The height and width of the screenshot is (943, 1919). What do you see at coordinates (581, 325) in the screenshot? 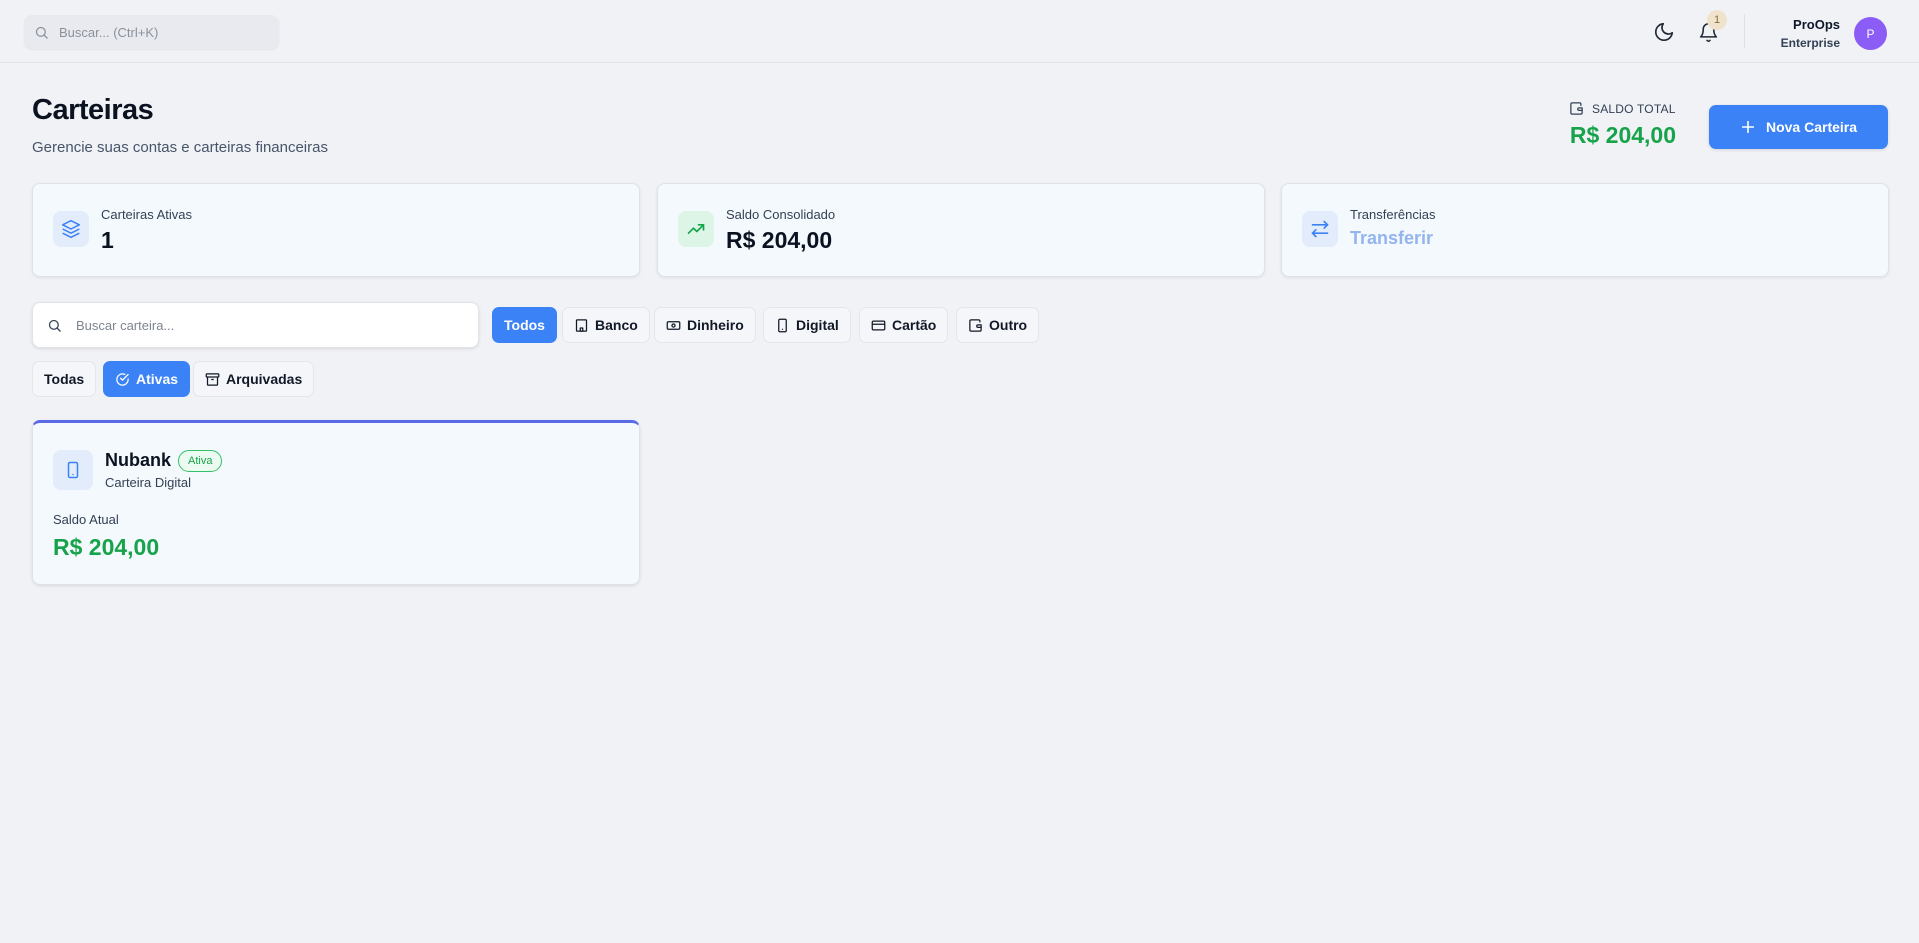
I see `bank-icon` at bounding box center [581, 325].